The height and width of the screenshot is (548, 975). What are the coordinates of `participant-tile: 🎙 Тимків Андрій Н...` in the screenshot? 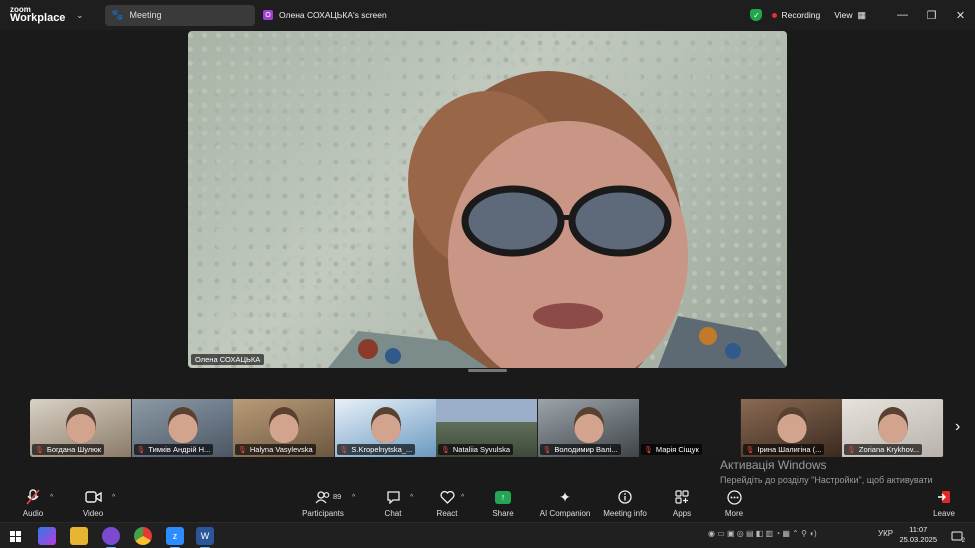 It's located at (182, 428).